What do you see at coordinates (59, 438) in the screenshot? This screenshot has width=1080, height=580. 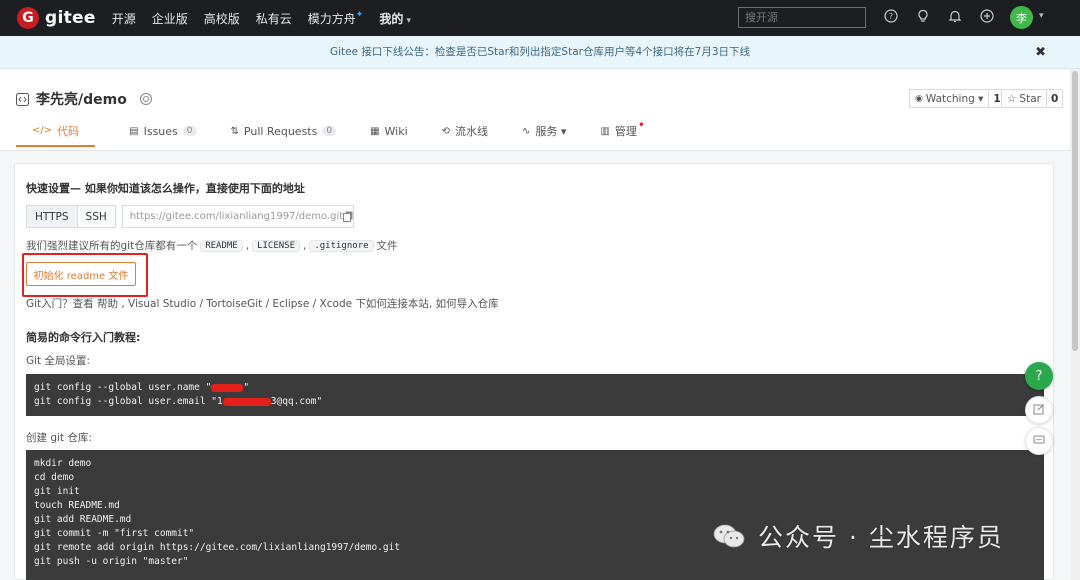 I see `create-repo-label: 创建 git 仓库:` at bounding box center [59, 438].